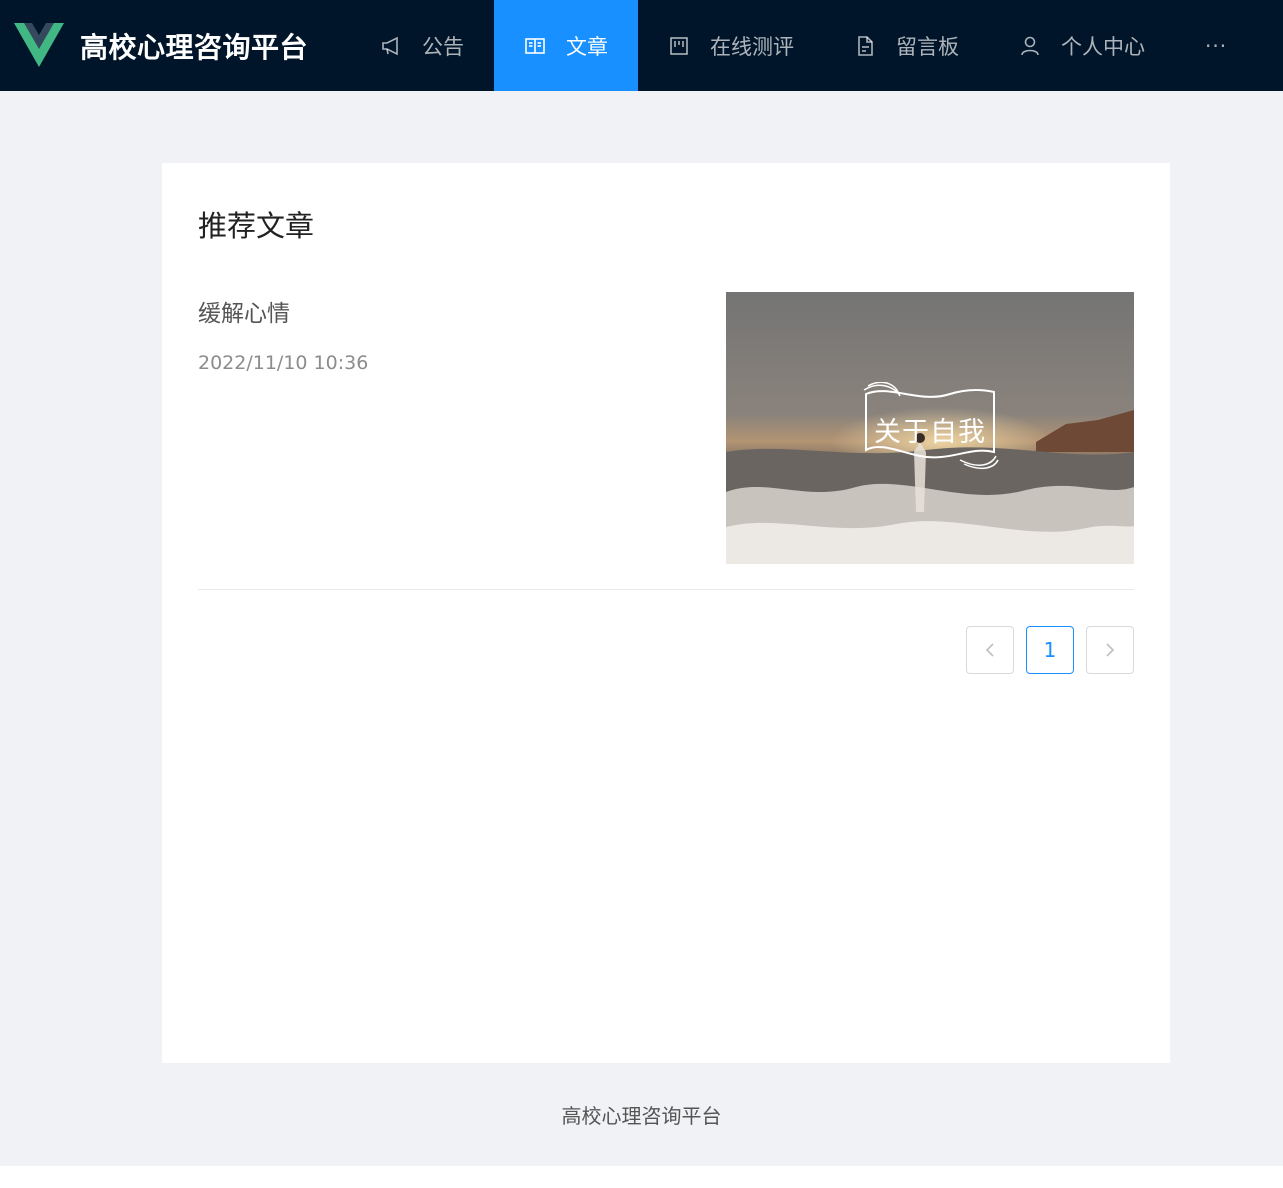 Image resolution: width=1283 pixels, height=1188 pixels. What do you see at coordinates (1030, 46) in the screenshot?
I see `user-icon` at bounding box center [1030, 46].